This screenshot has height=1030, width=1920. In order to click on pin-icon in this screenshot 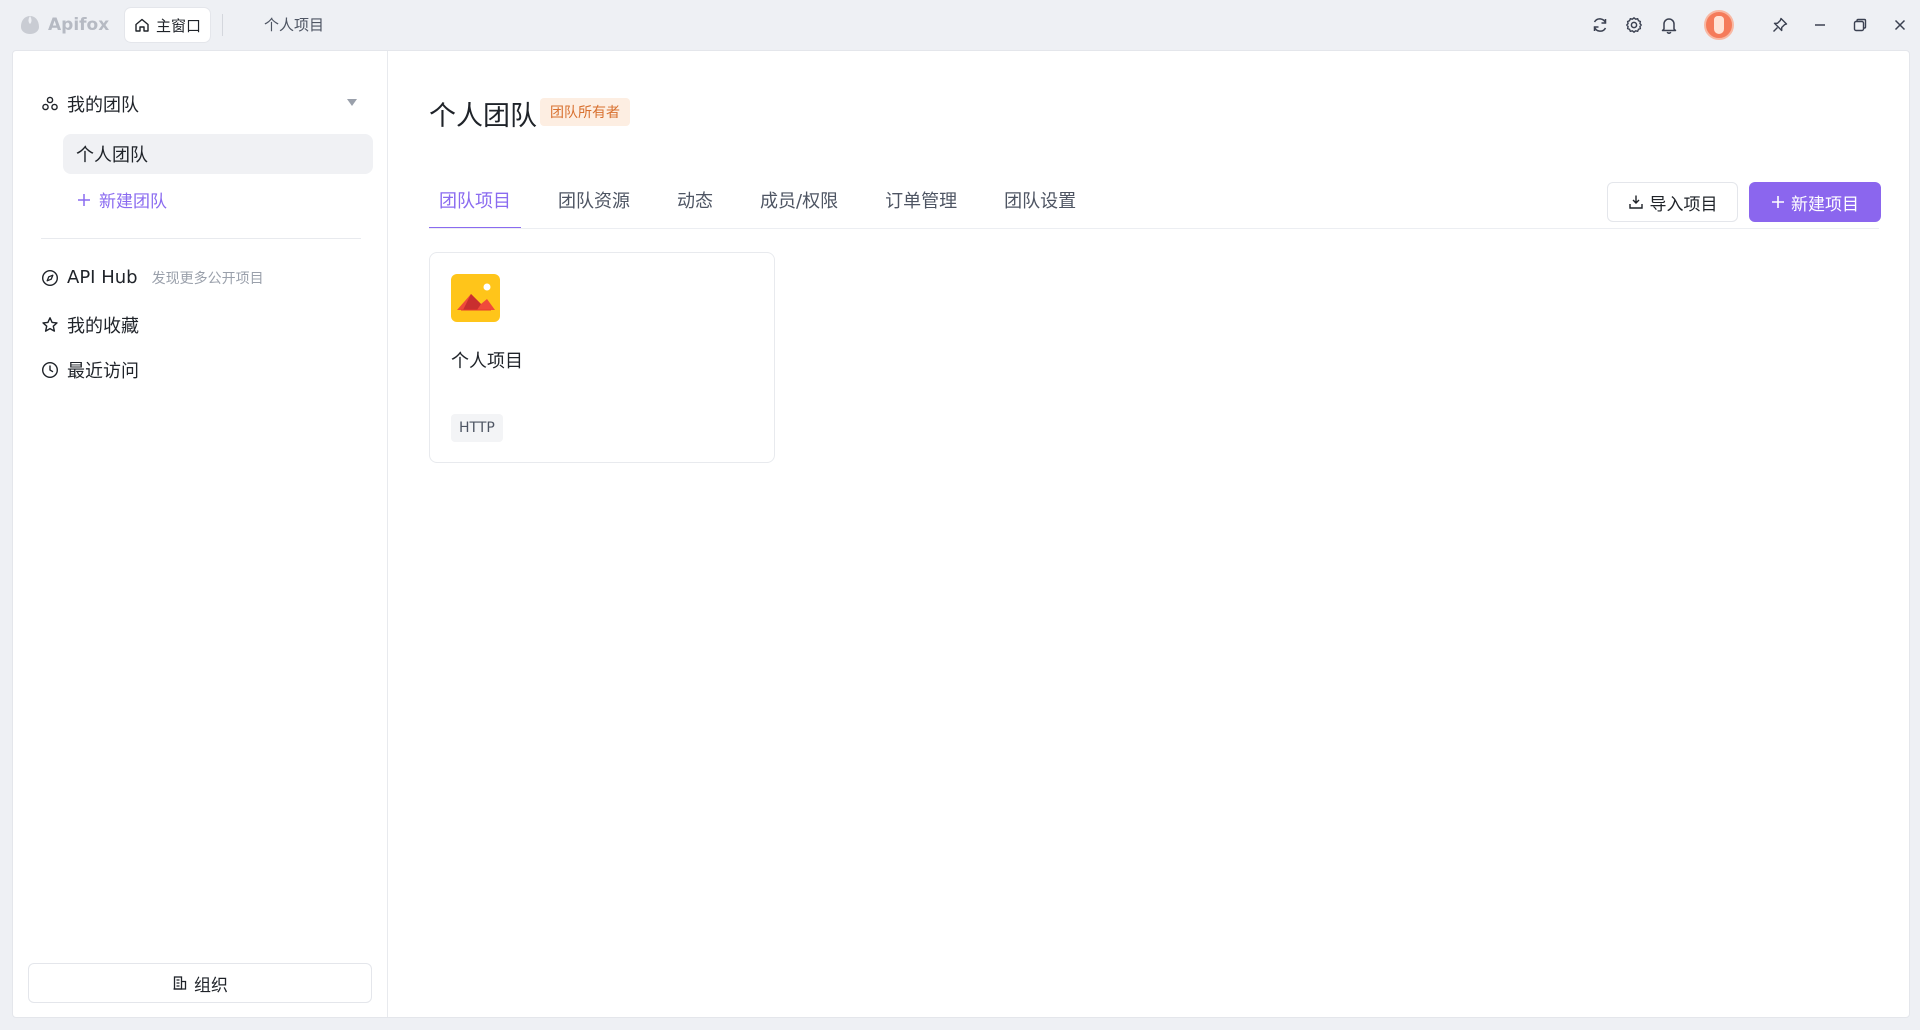, I will do `click(1780, 25)`.